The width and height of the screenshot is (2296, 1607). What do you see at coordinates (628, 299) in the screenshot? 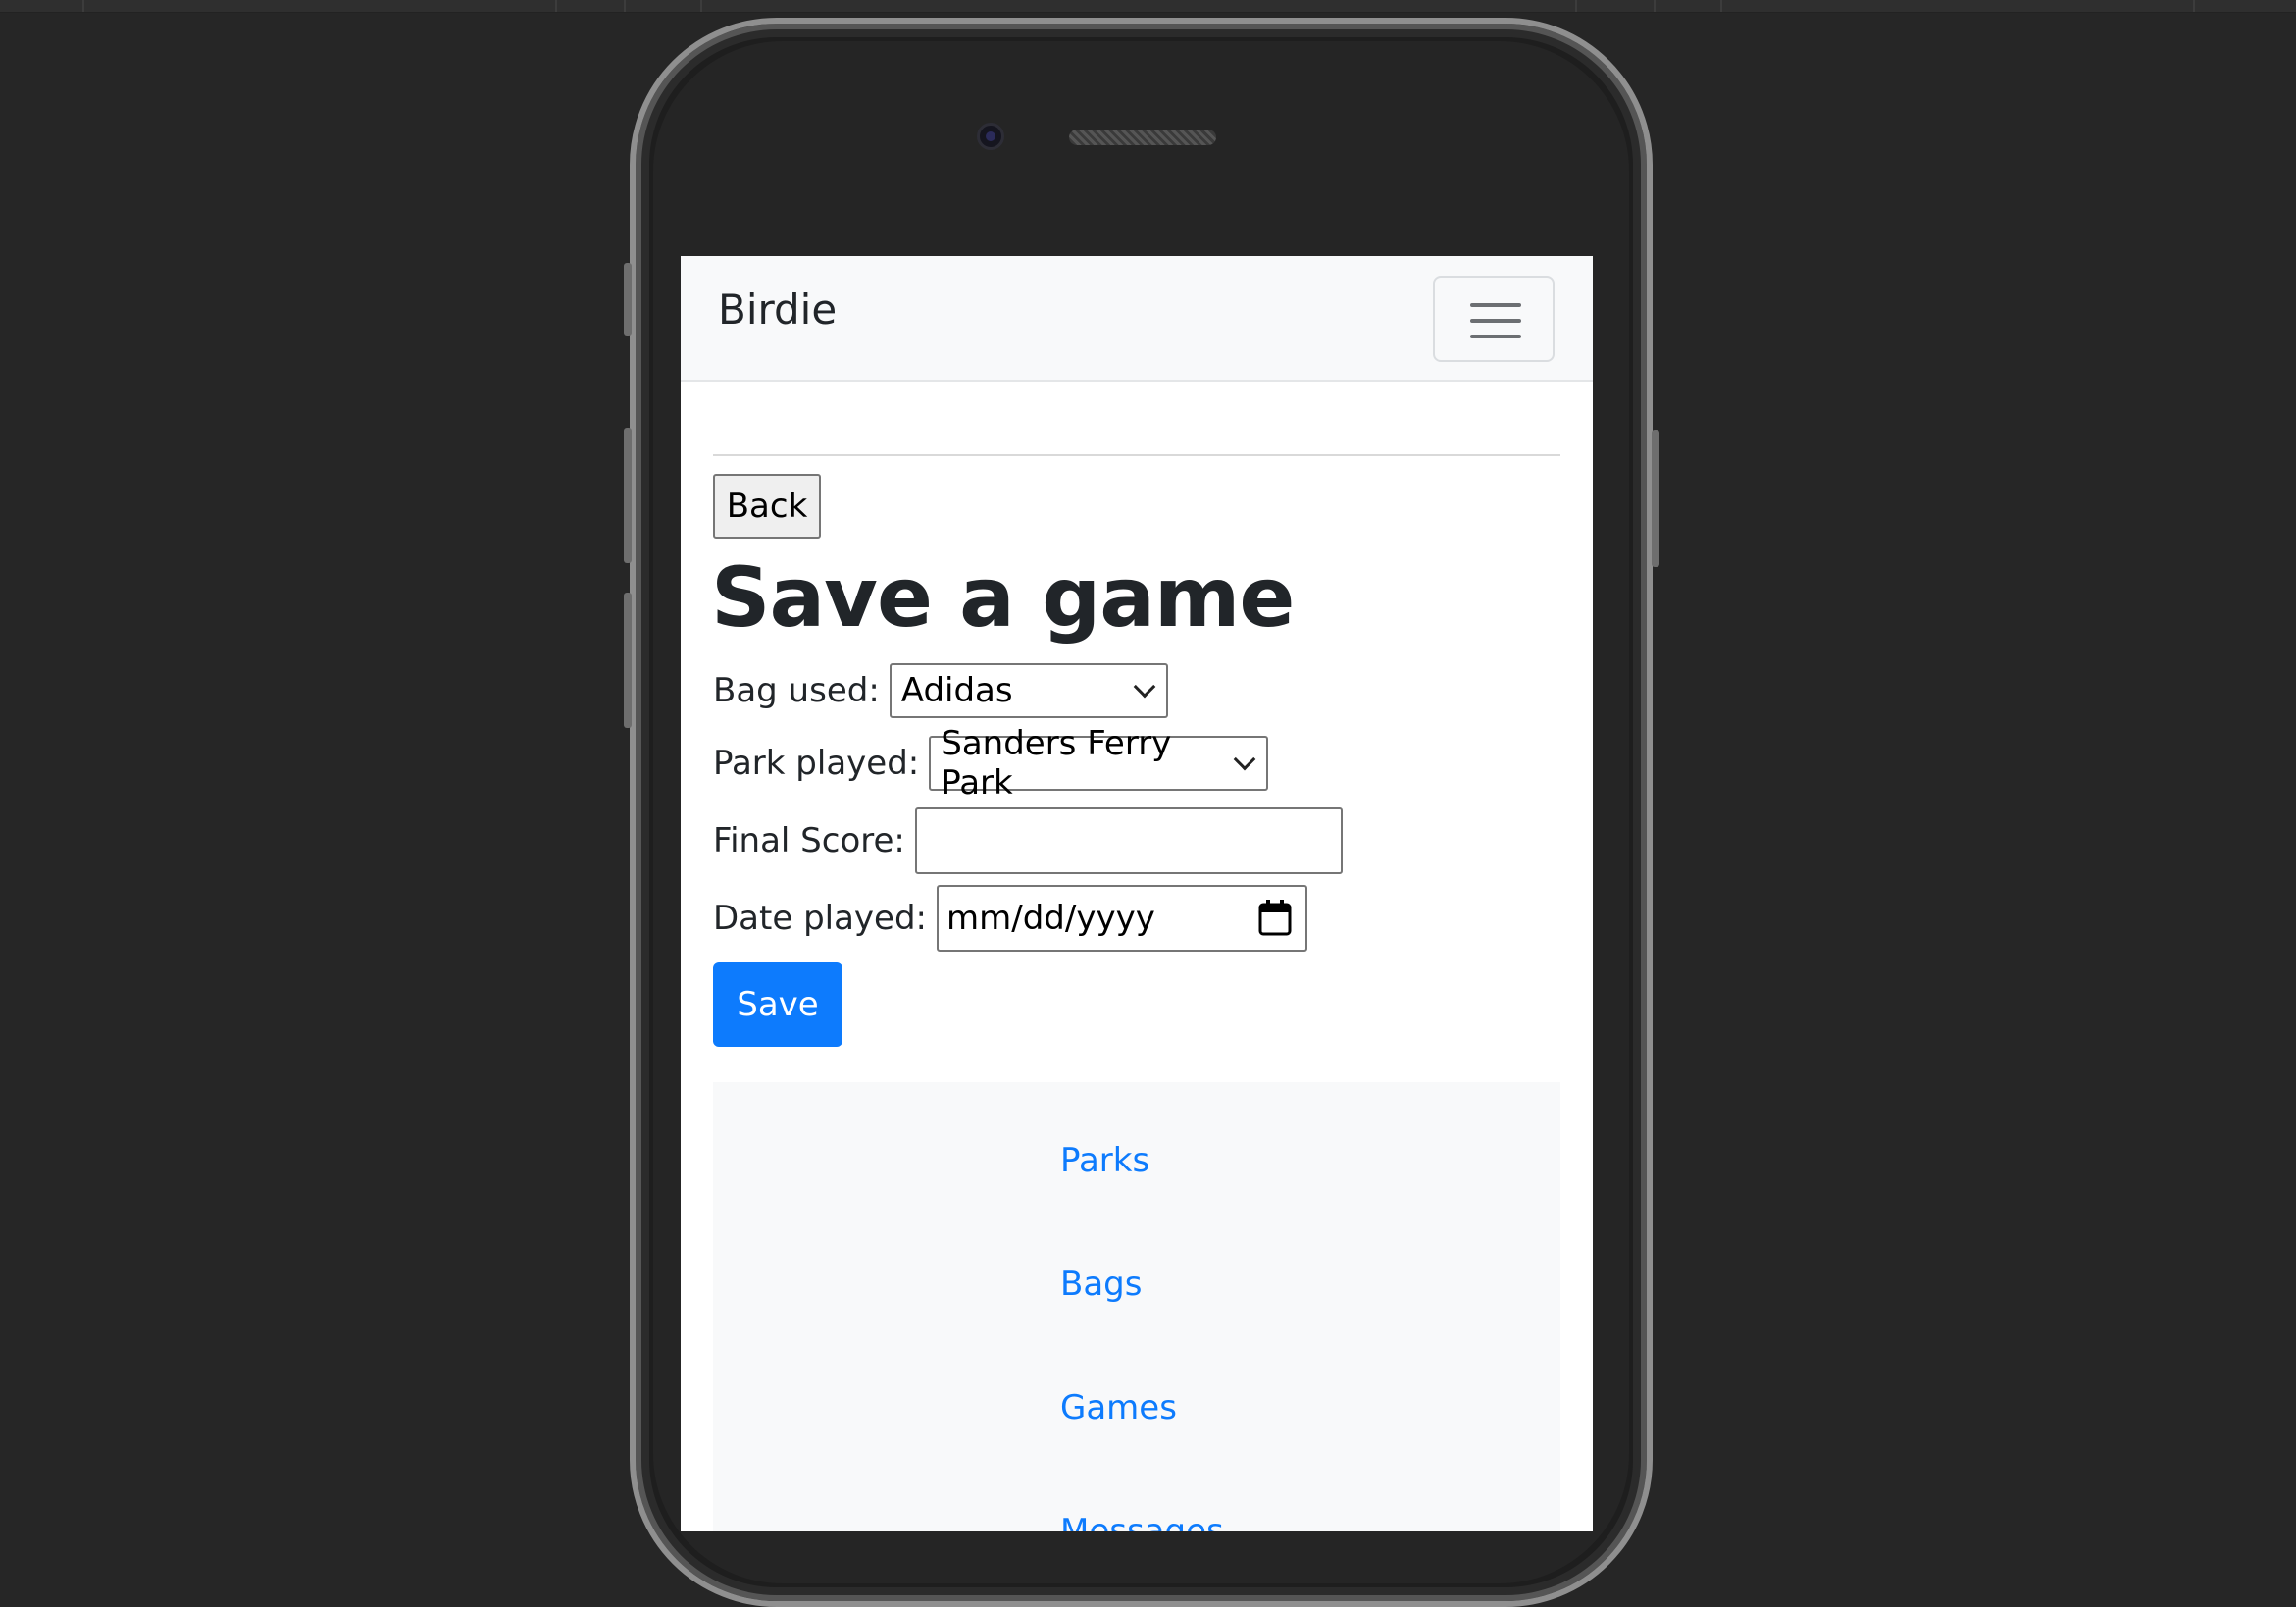
I see `phone-mute-switch` at bounding box center [628, 299].